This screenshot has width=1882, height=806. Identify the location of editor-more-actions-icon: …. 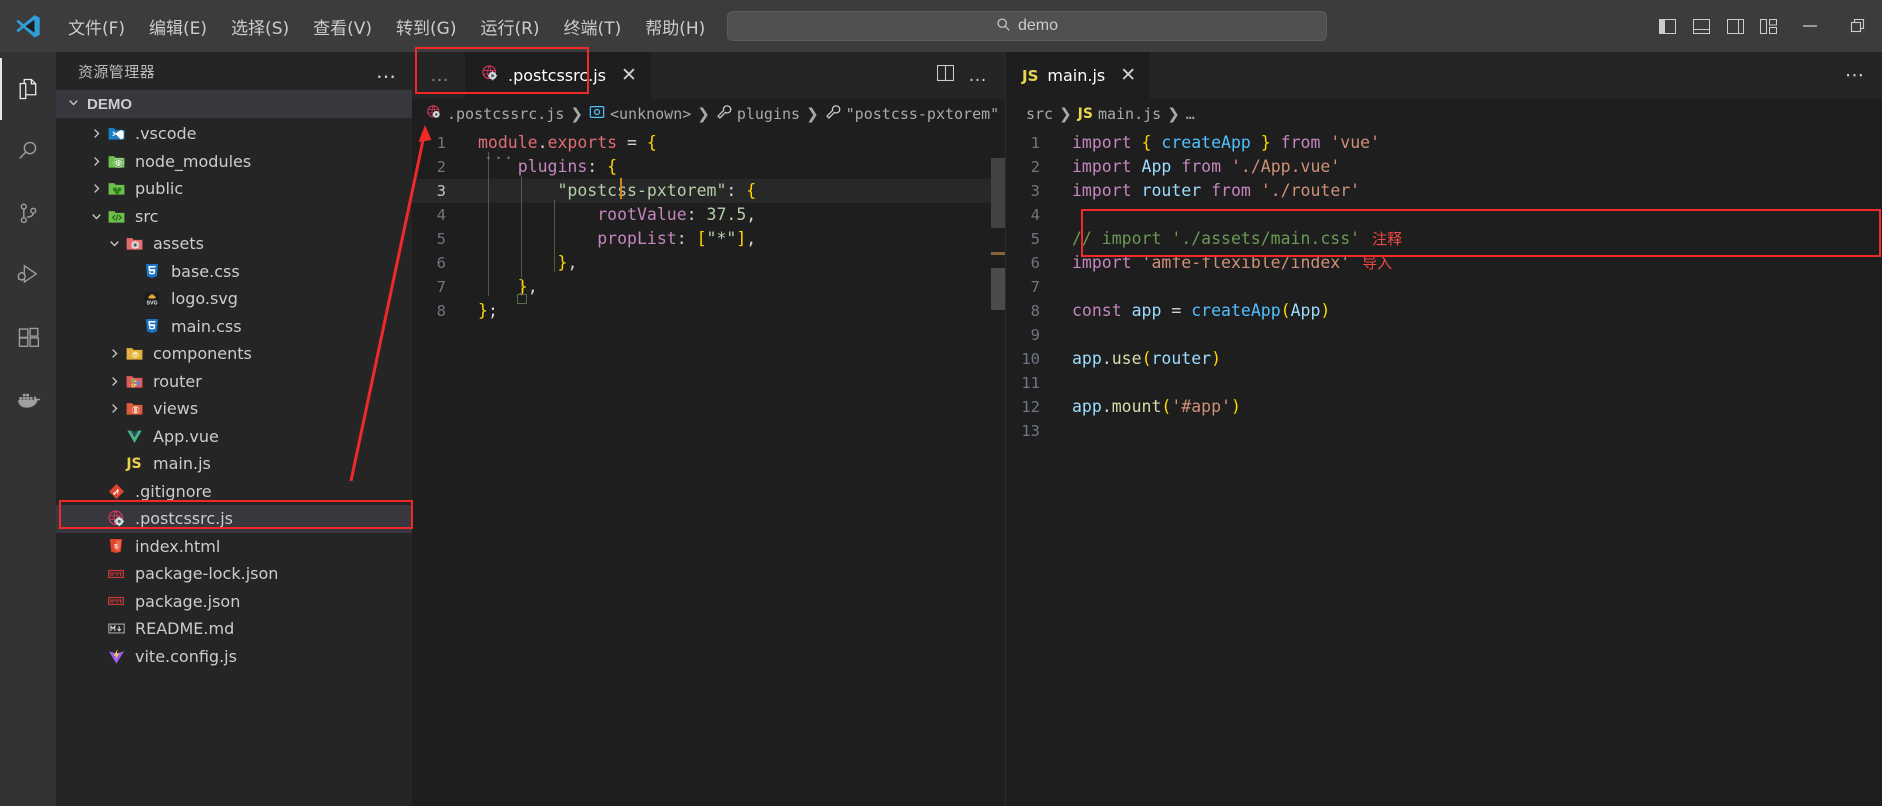
(978, 75).